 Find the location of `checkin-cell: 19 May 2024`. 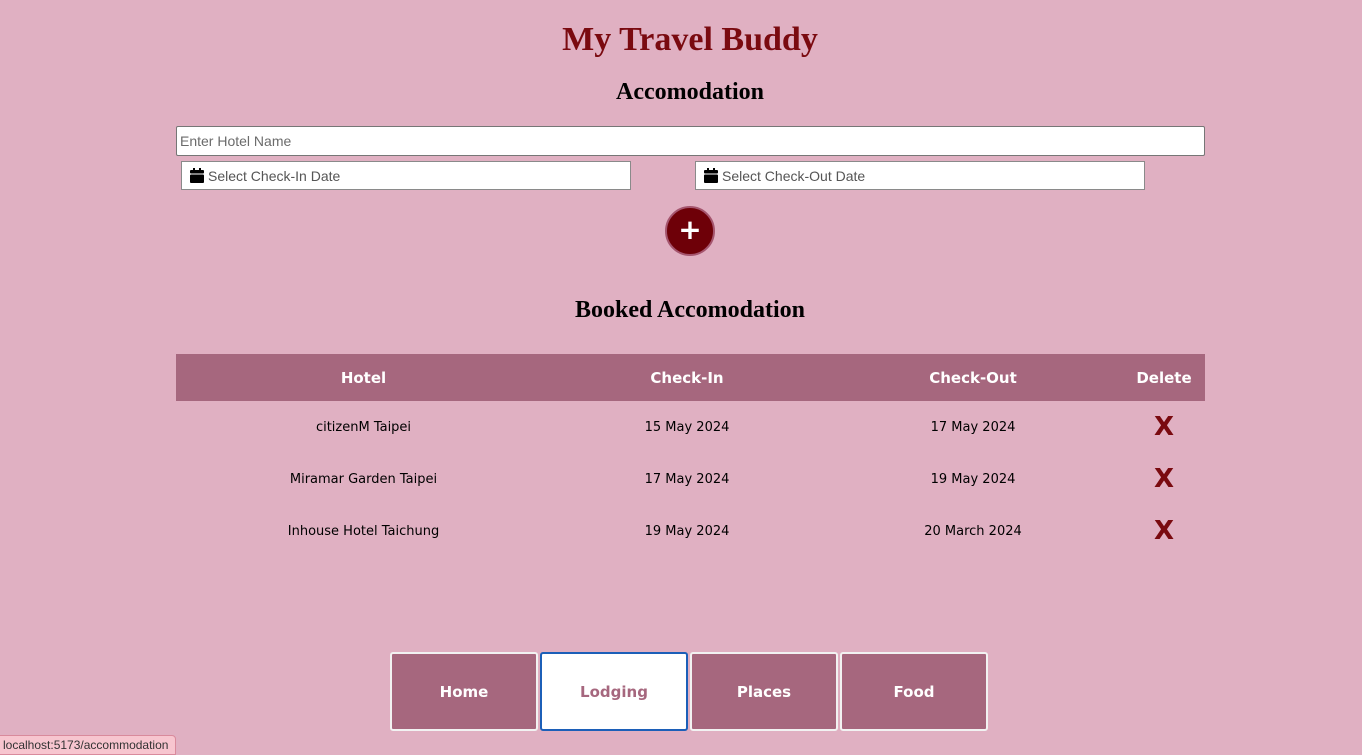

checkin-cell: 19 May 2024 is located at coordinates (687, 531).